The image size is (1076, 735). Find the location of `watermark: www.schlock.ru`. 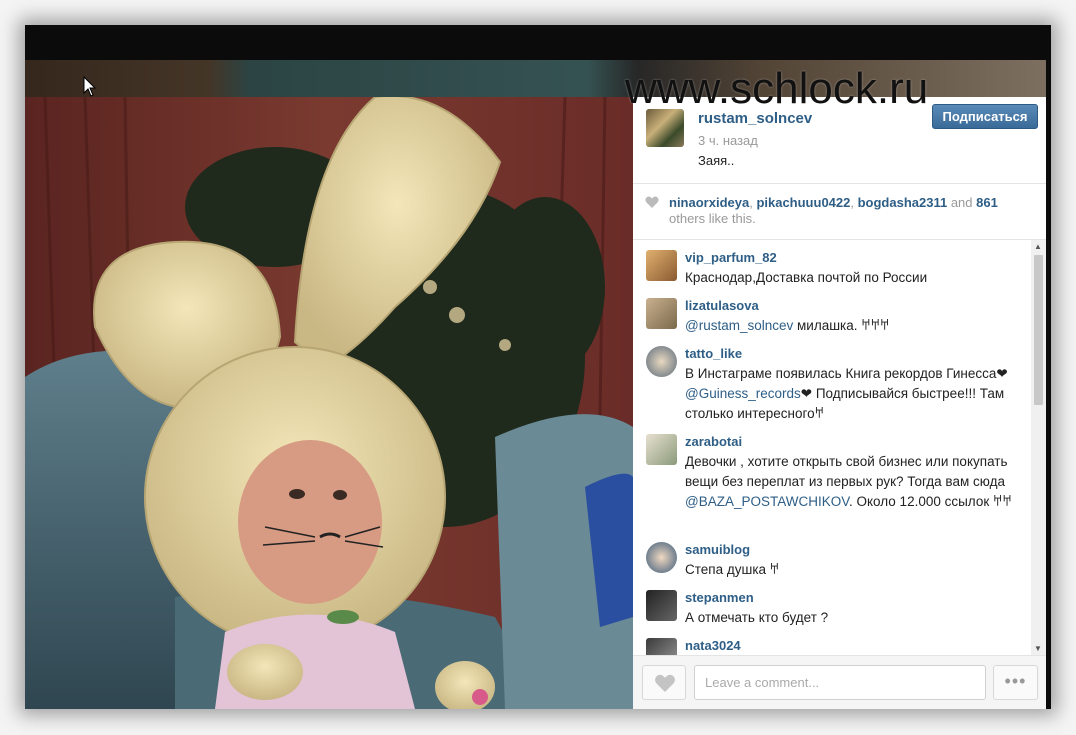

watermark: www.schlock.ru is located at coordinates (777, 88).